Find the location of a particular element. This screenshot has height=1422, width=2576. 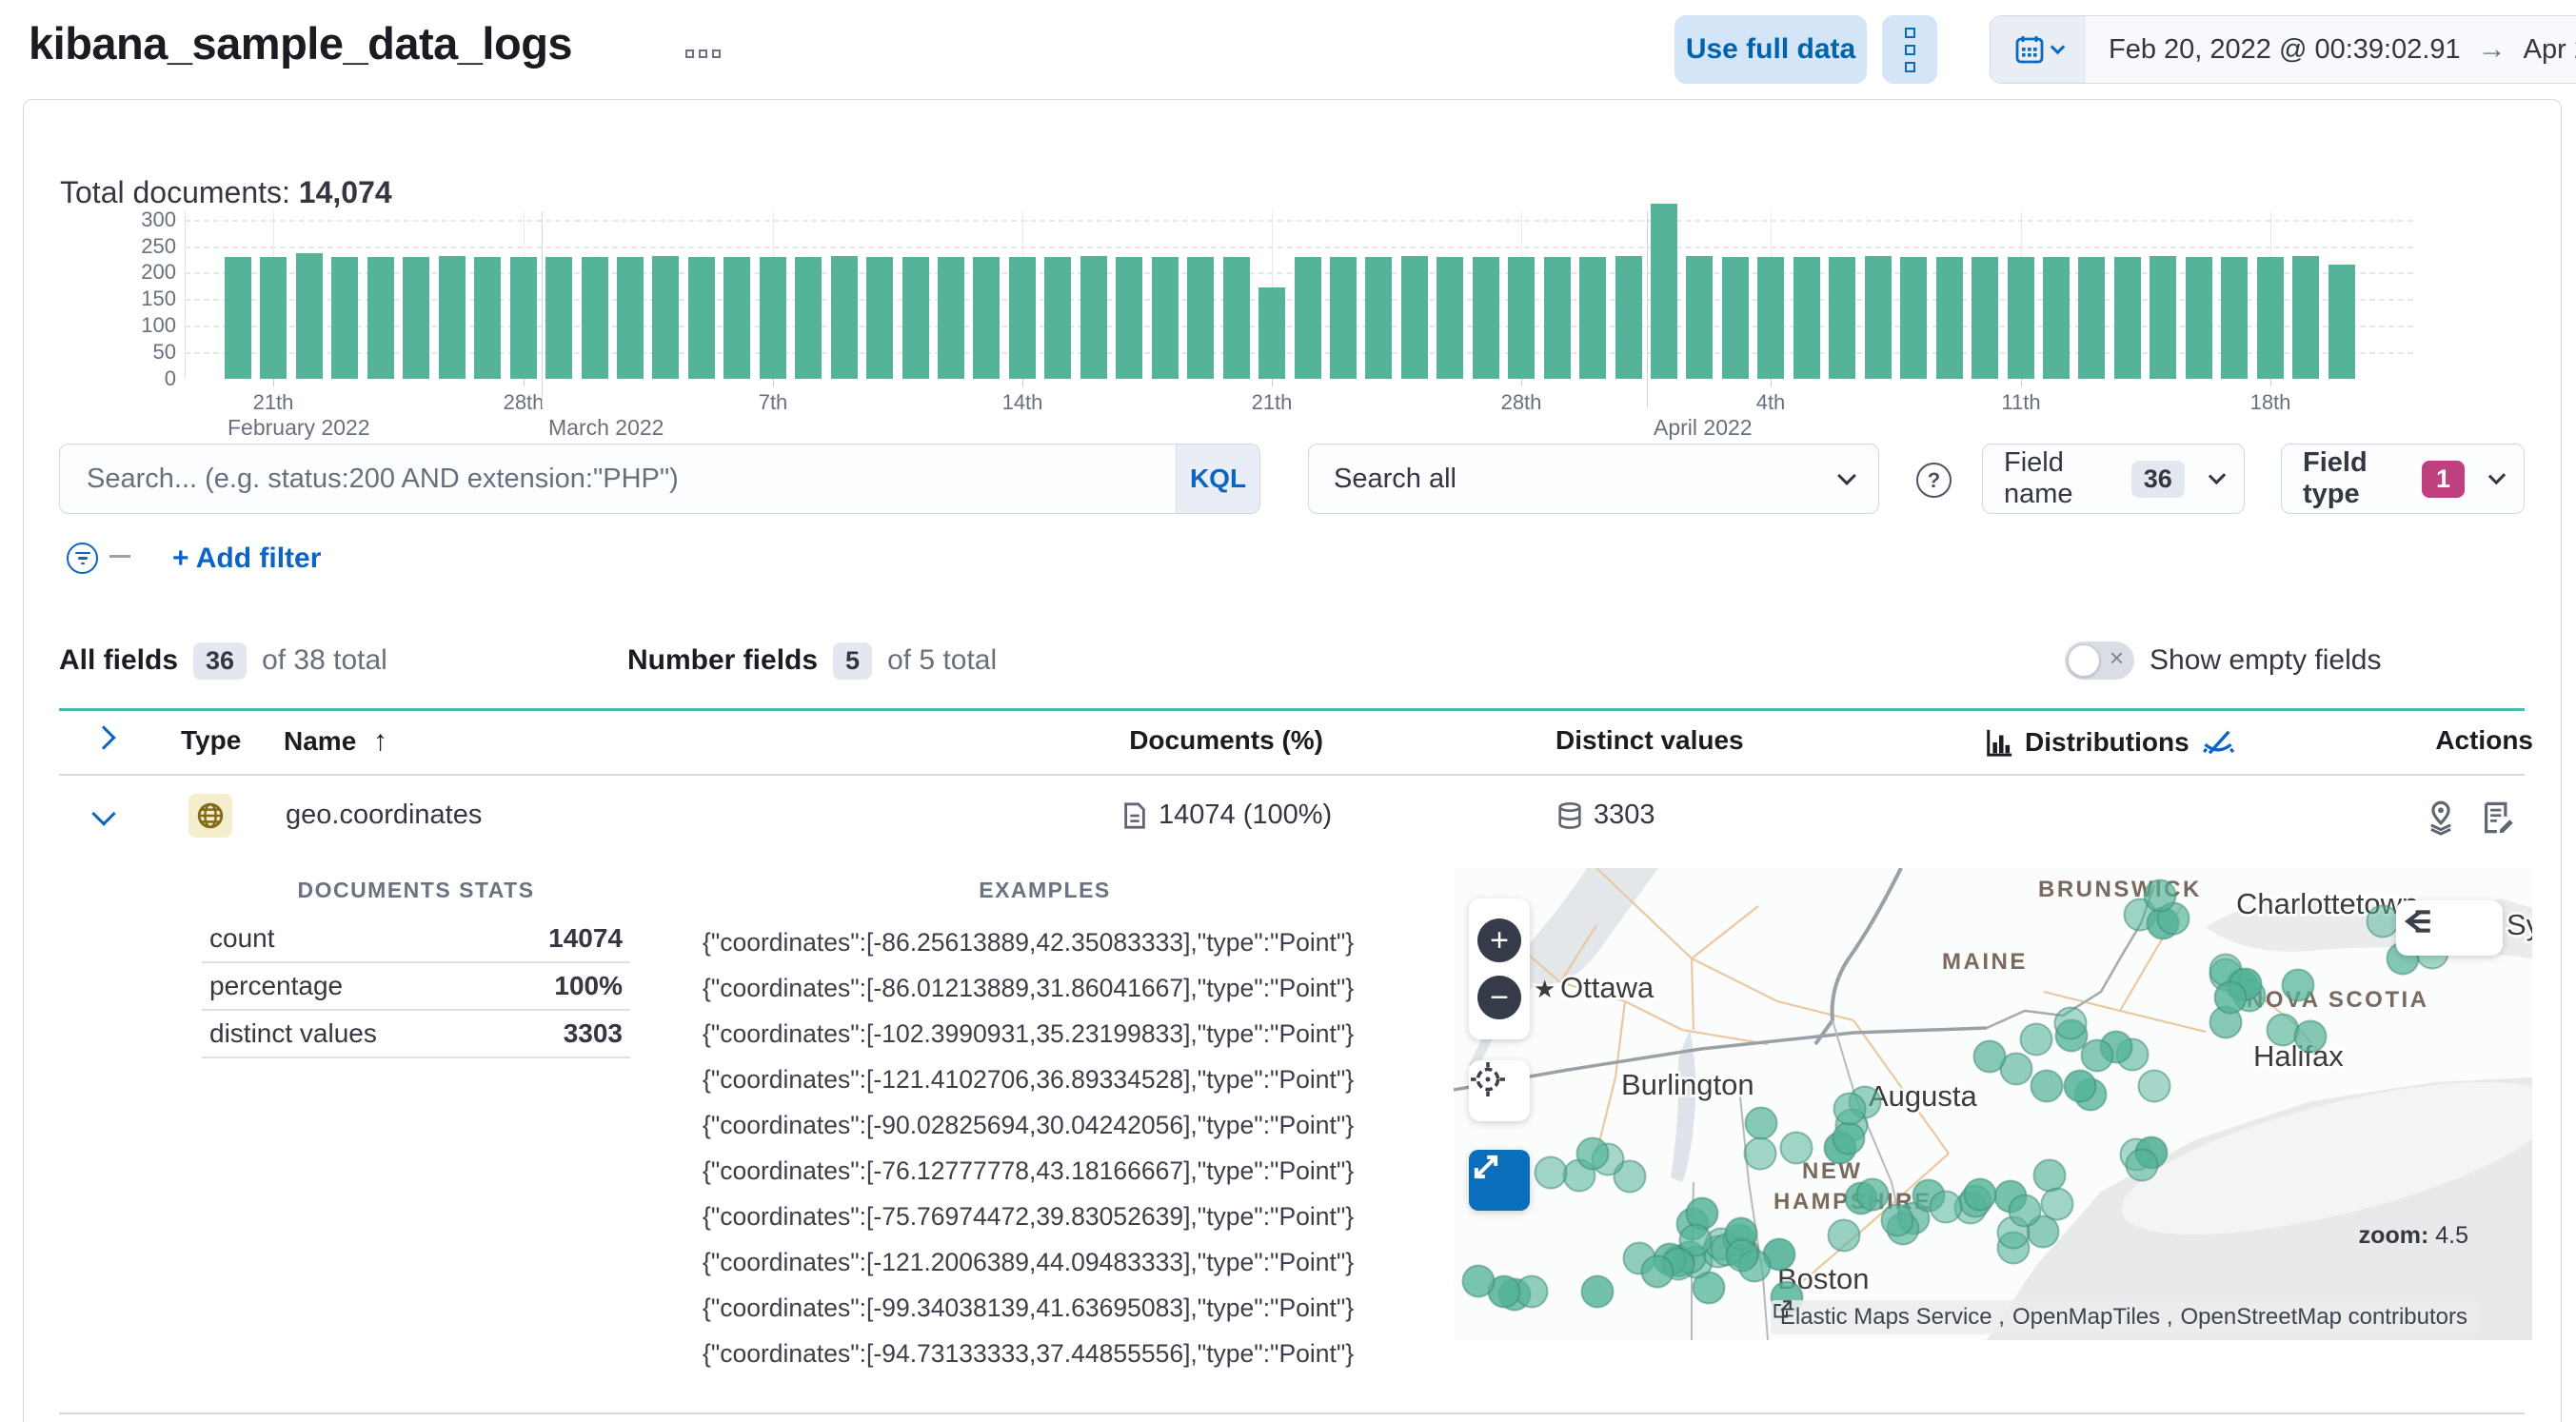

date-range-text: Feb 20, 2022 @ 00:39:02.91 → Apr 2 is located at coordinates (2331, 49).